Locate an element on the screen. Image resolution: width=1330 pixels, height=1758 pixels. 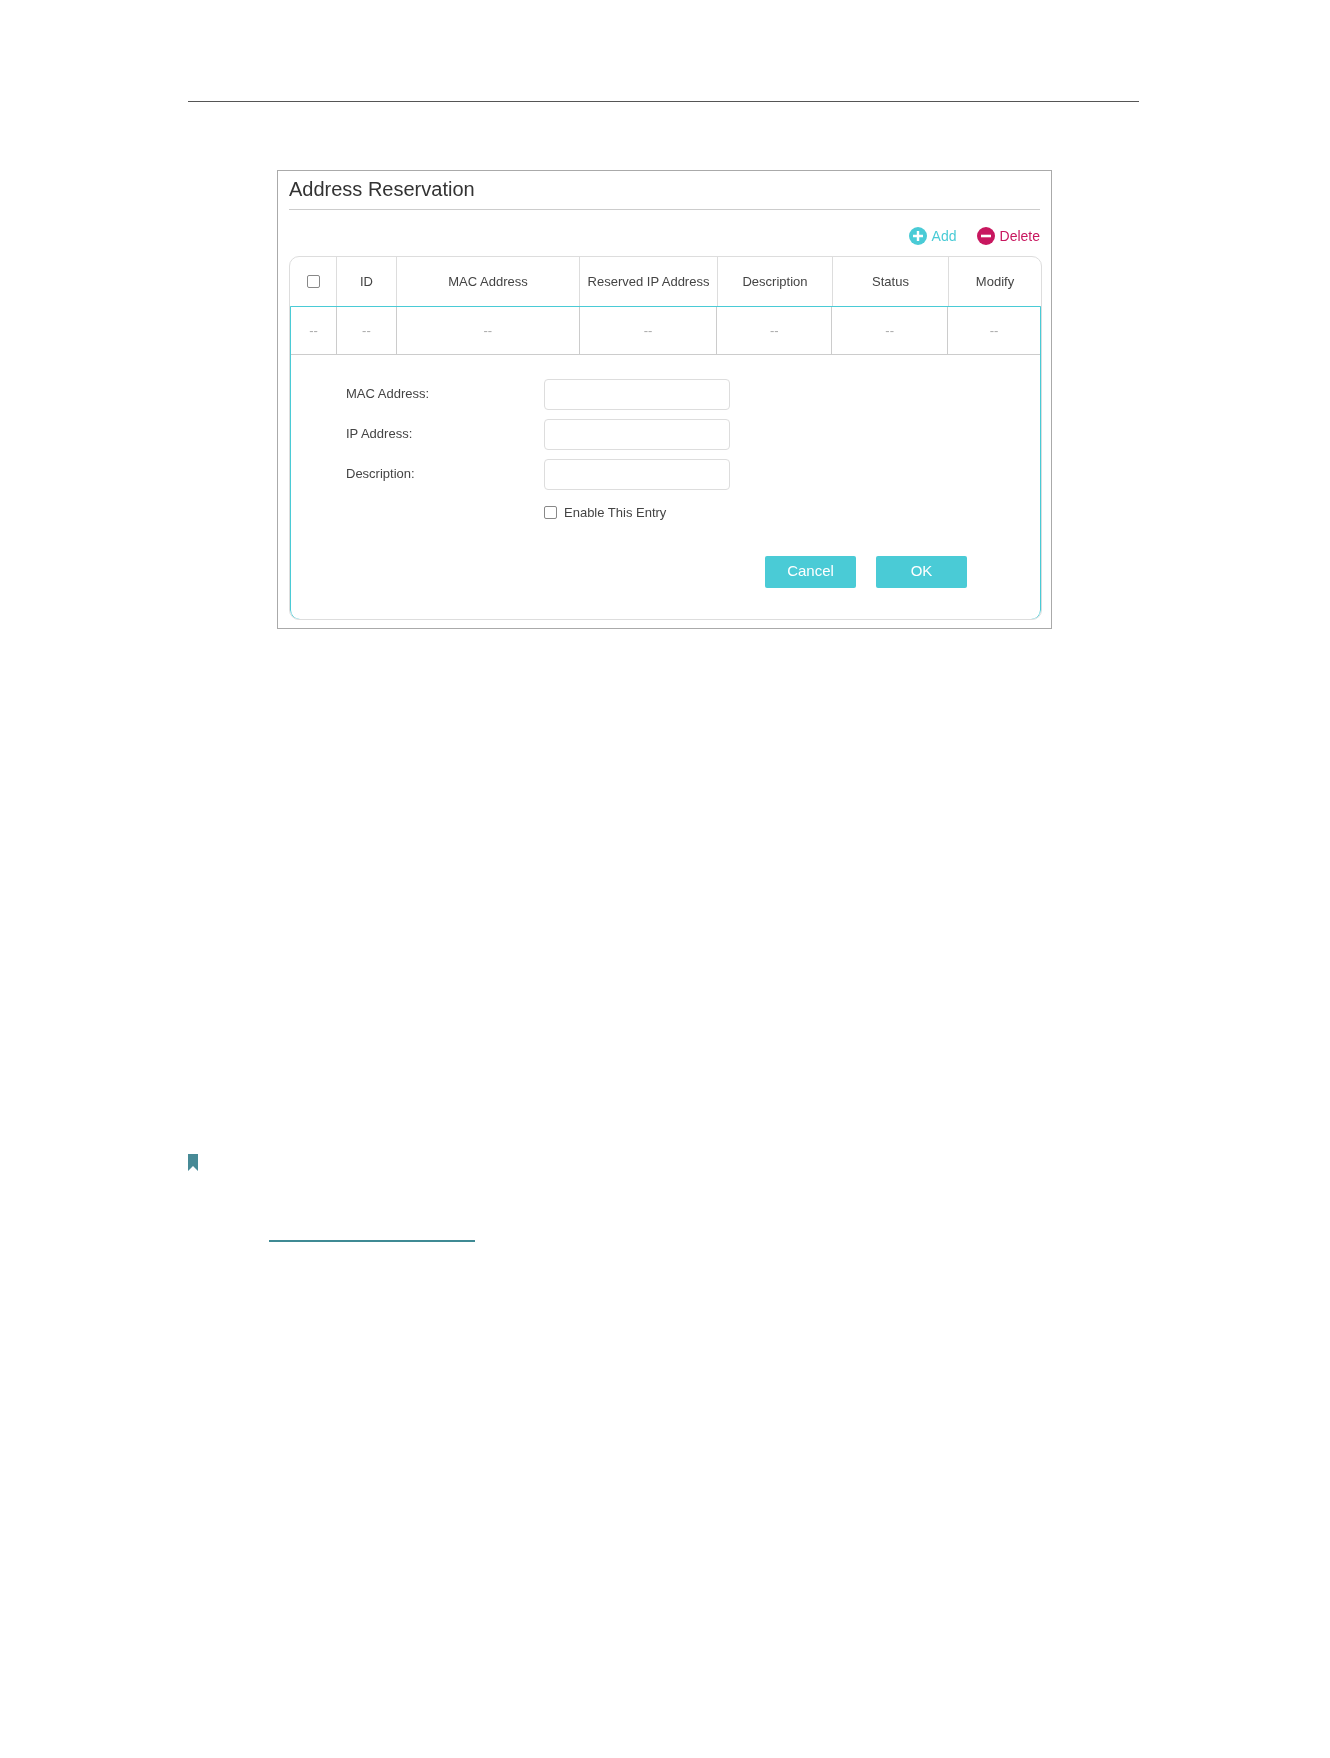
field-label: MAC Address: is located at coordinates (388, 394).